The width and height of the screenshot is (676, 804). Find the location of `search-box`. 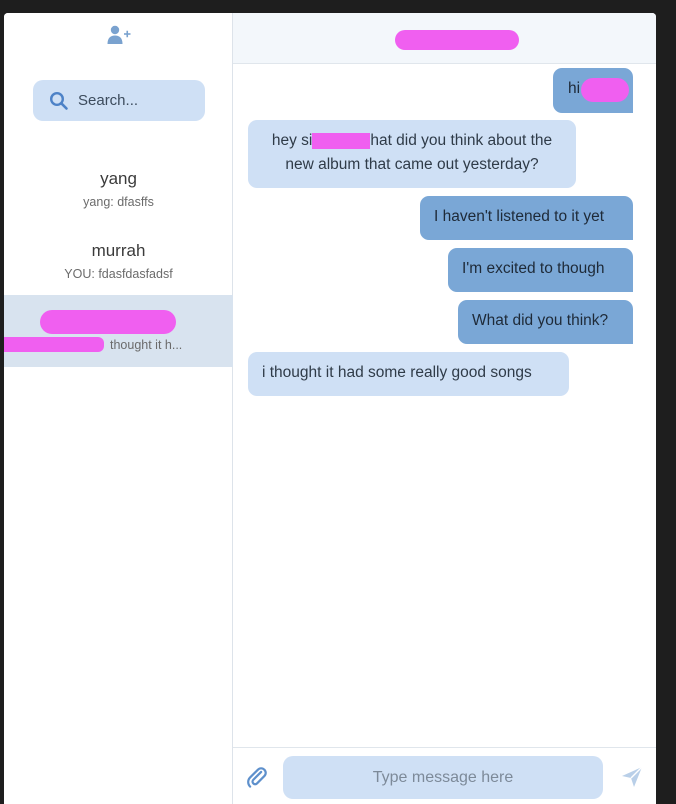

search-box is located at coordinates (119, 100).